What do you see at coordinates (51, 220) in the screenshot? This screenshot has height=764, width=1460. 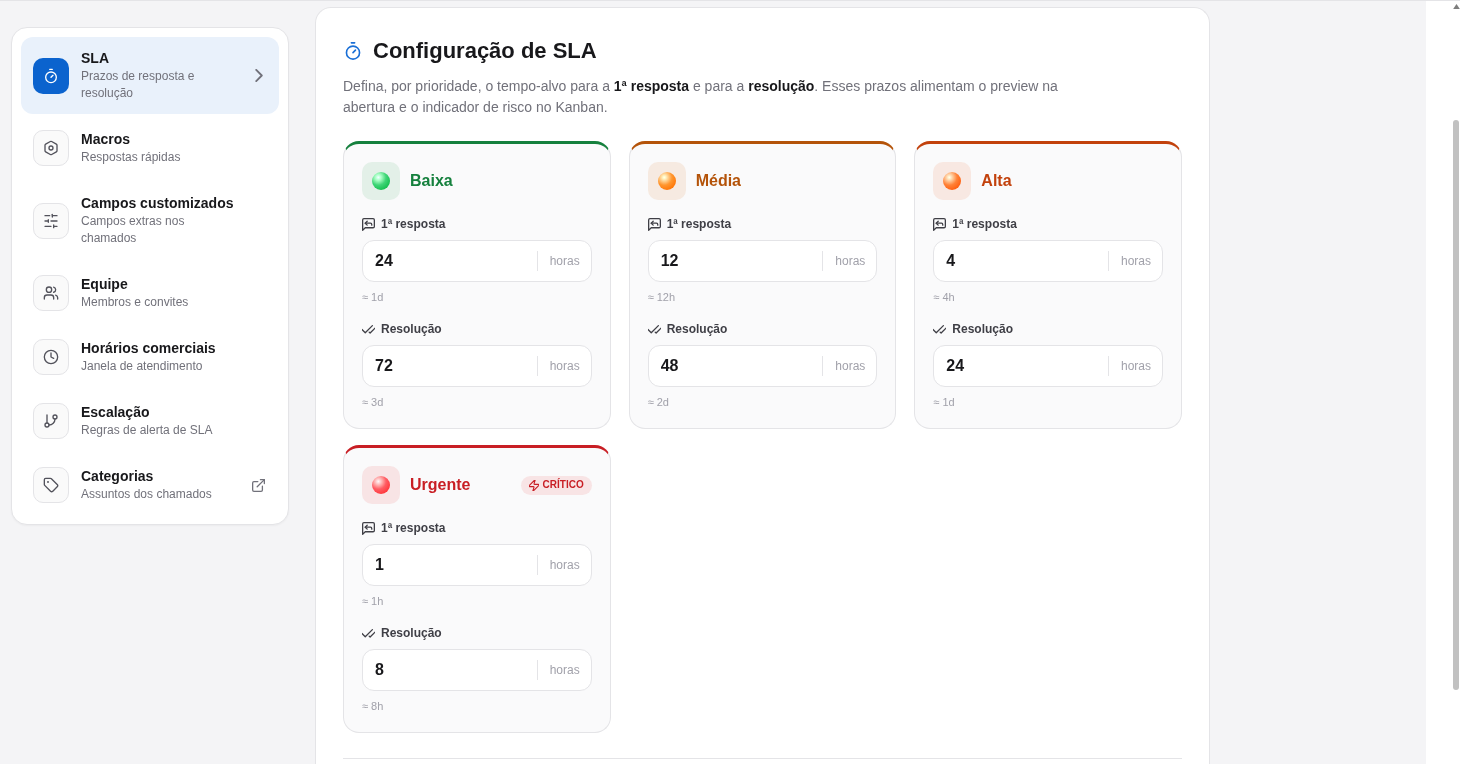 I see `sliders-icon` at bounding box center [51, 220].